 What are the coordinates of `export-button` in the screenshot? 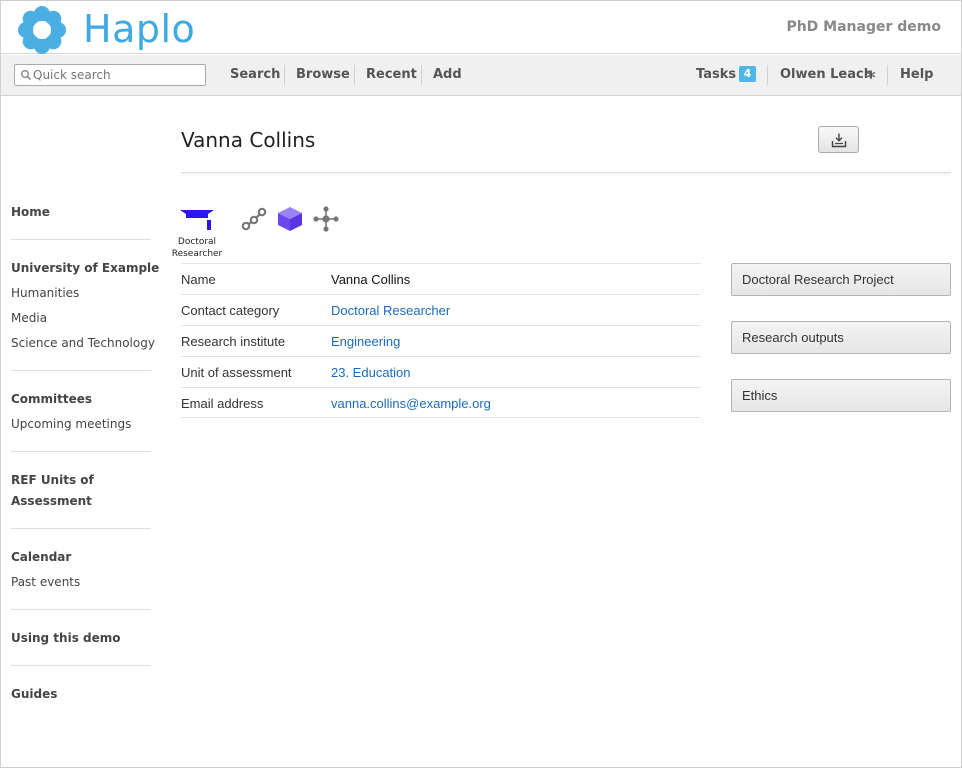 It's located at (838, 139).